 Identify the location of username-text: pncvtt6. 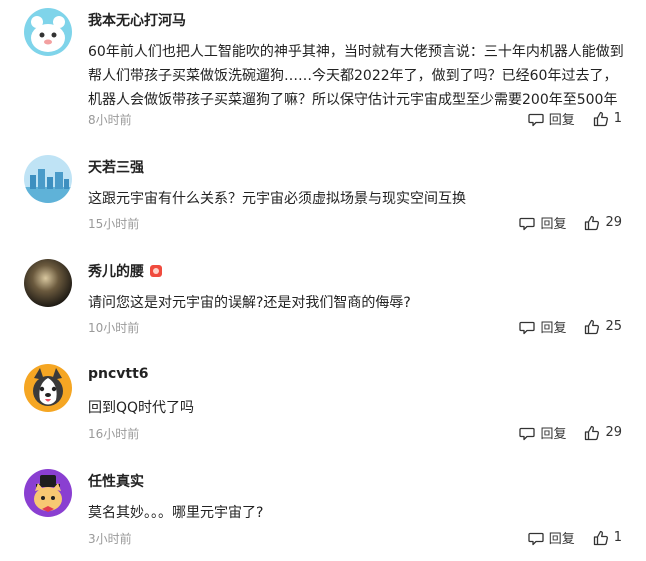
(118, 374).